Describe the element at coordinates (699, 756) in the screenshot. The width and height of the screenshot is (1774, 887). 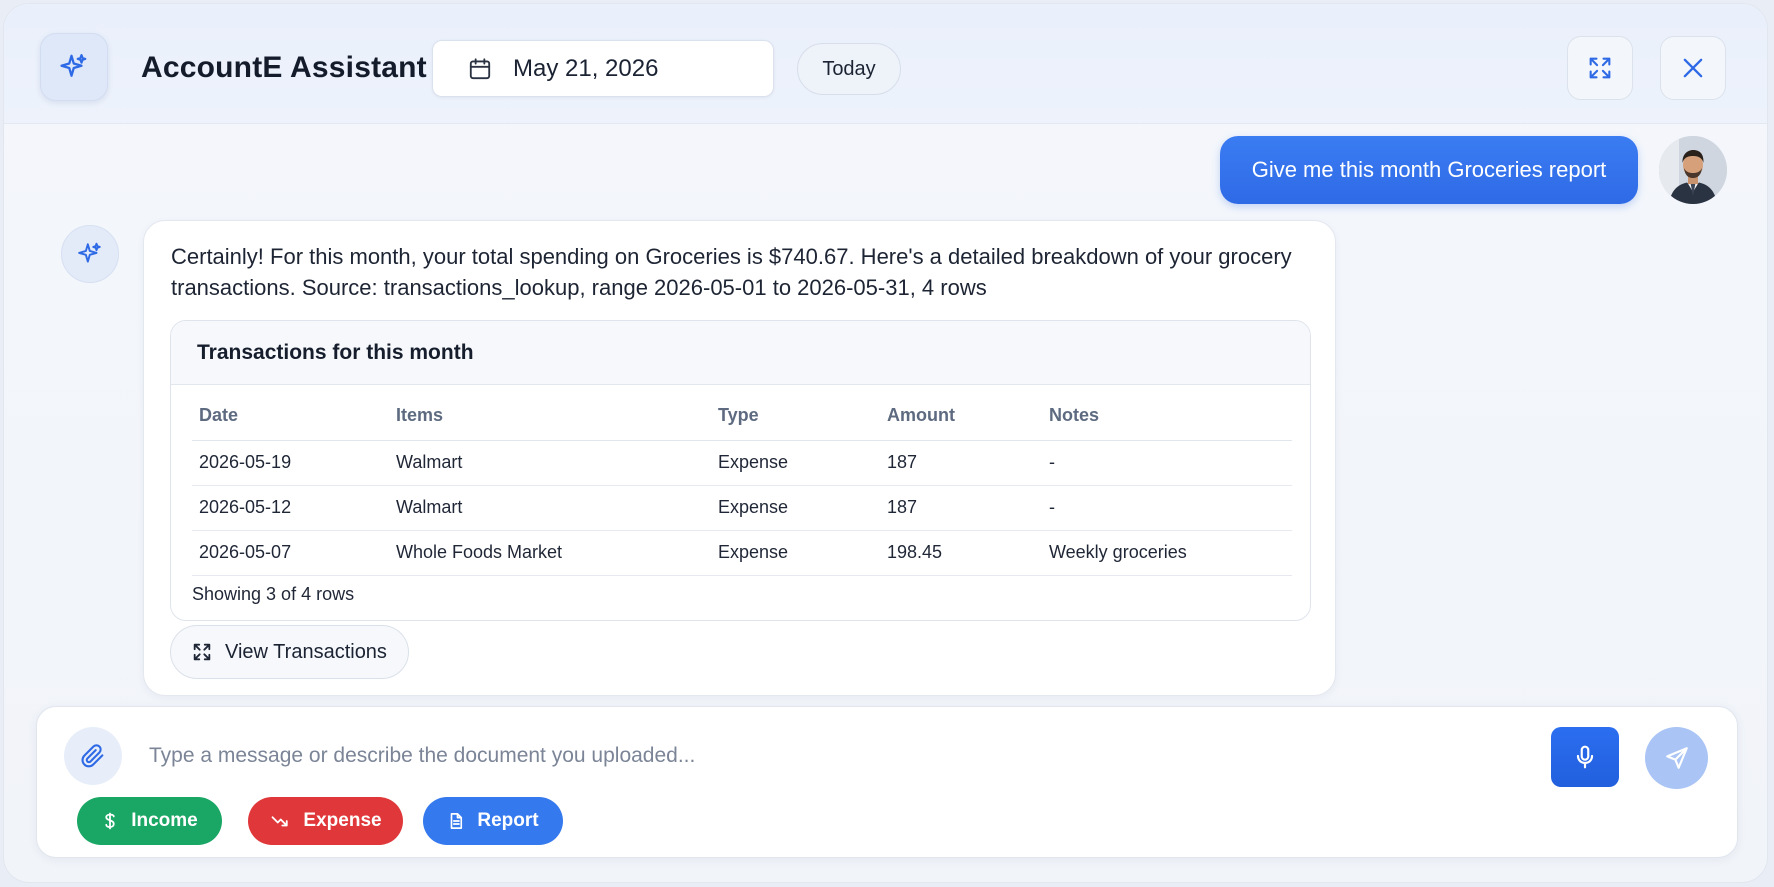
I see `message-input` at that location.